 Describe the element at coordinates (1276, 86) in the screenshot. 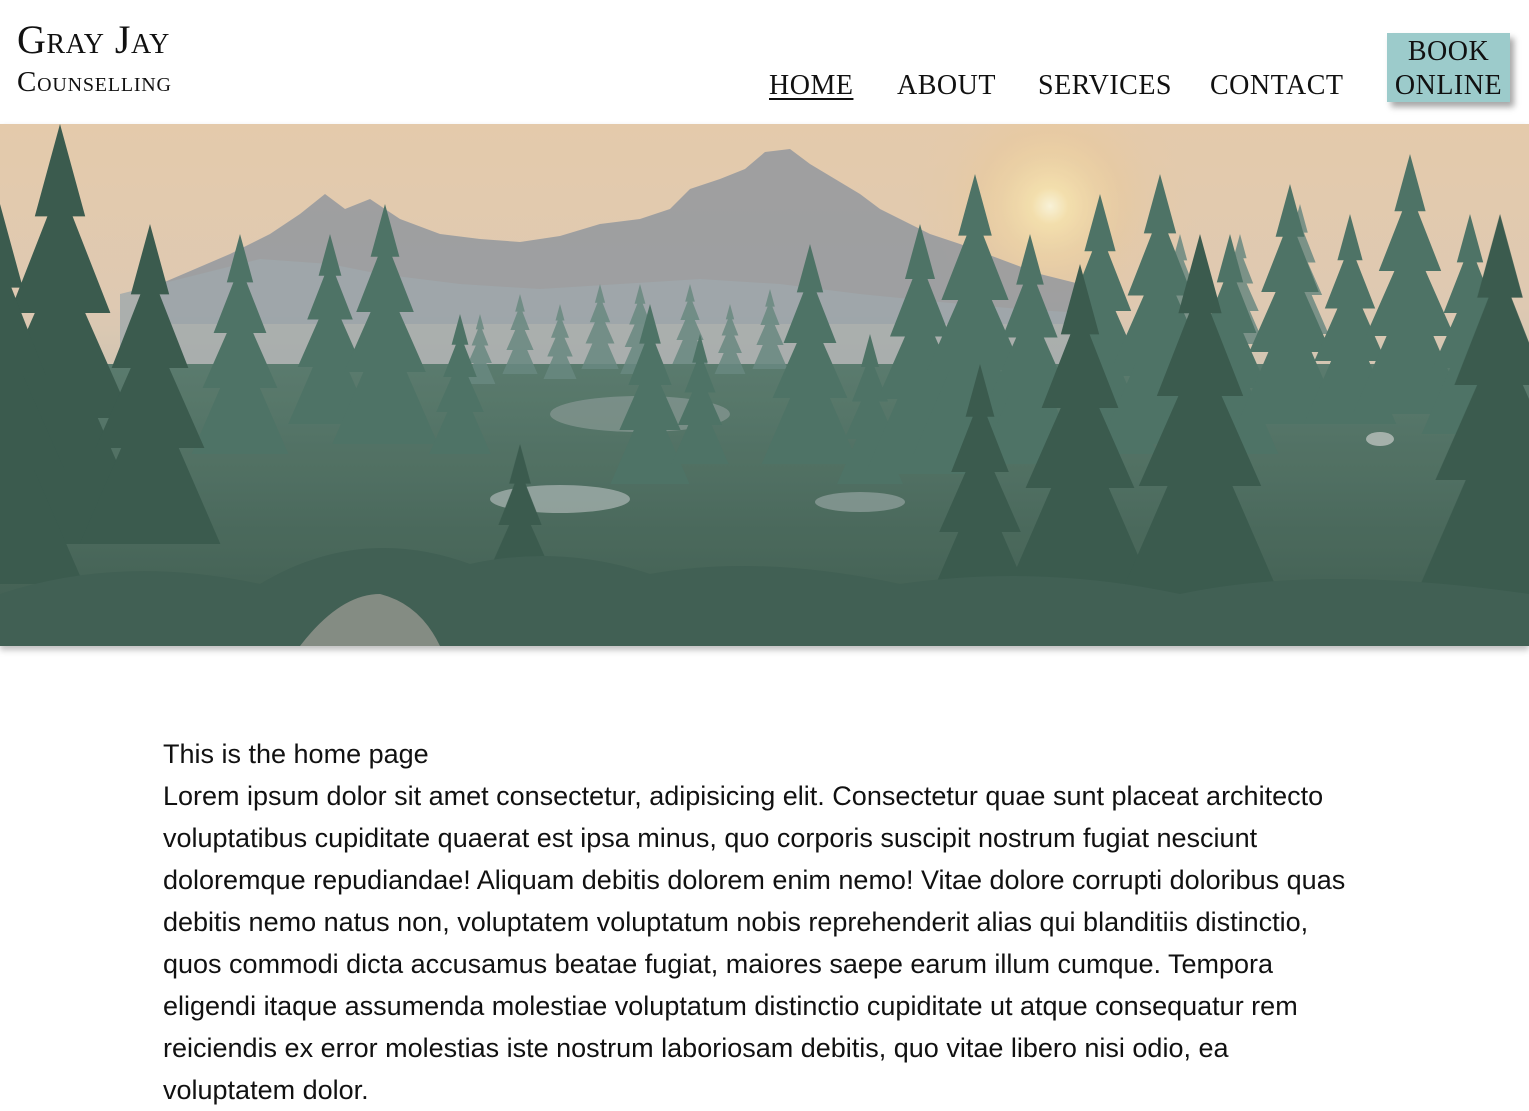

I see `nav-item-contact: CONTACT` at that location.